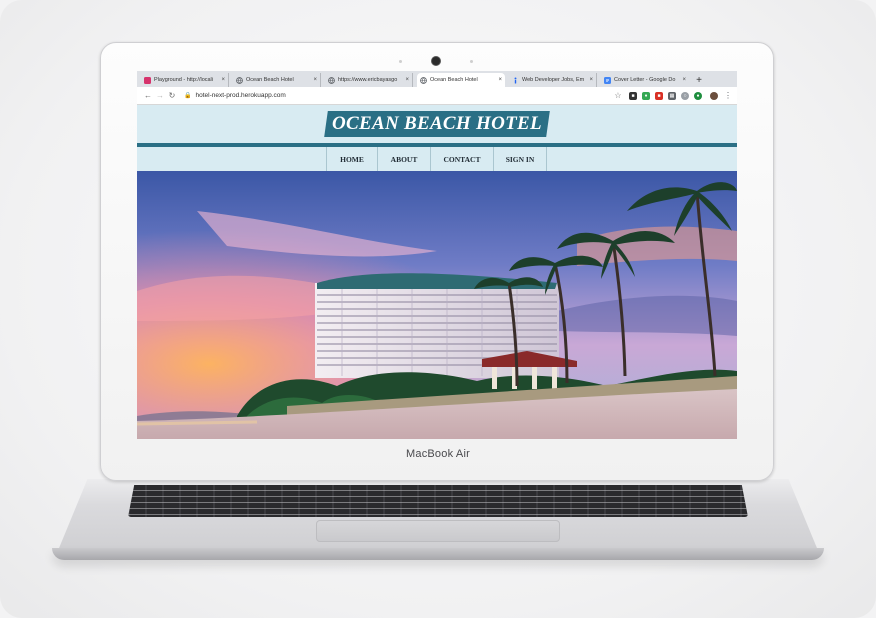  I want to click on browser-tab: Web Developer Jobs, Em ×, so click(553, 80).